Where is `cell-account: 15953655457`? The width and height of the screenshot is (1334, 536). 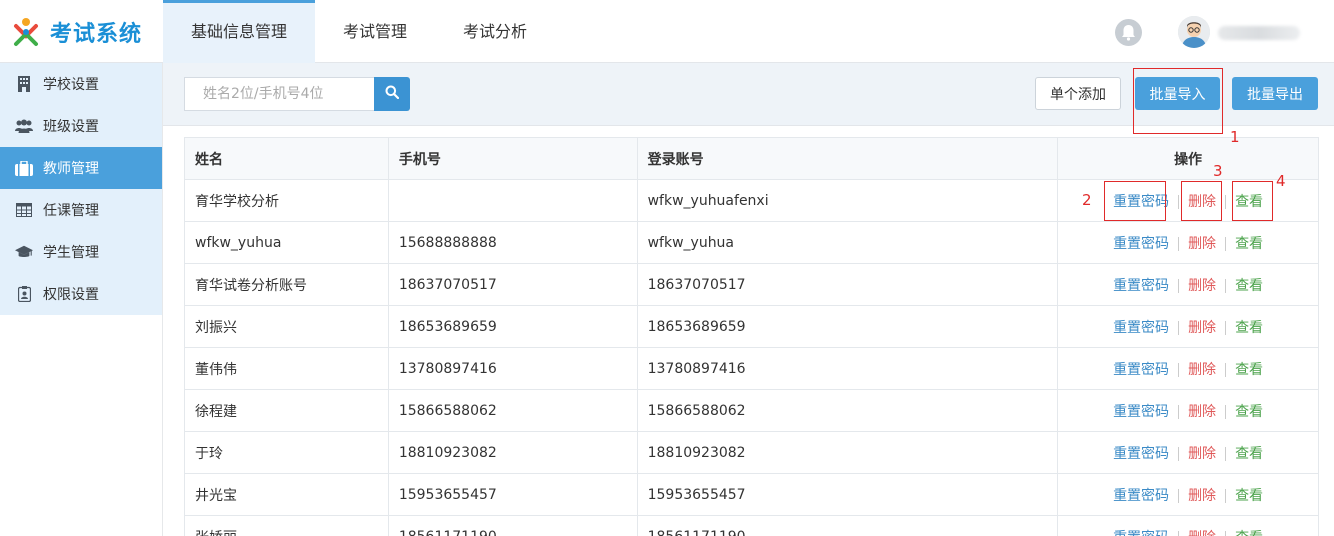 cell-account: 15953655457 is located at coordinates (847, 494).